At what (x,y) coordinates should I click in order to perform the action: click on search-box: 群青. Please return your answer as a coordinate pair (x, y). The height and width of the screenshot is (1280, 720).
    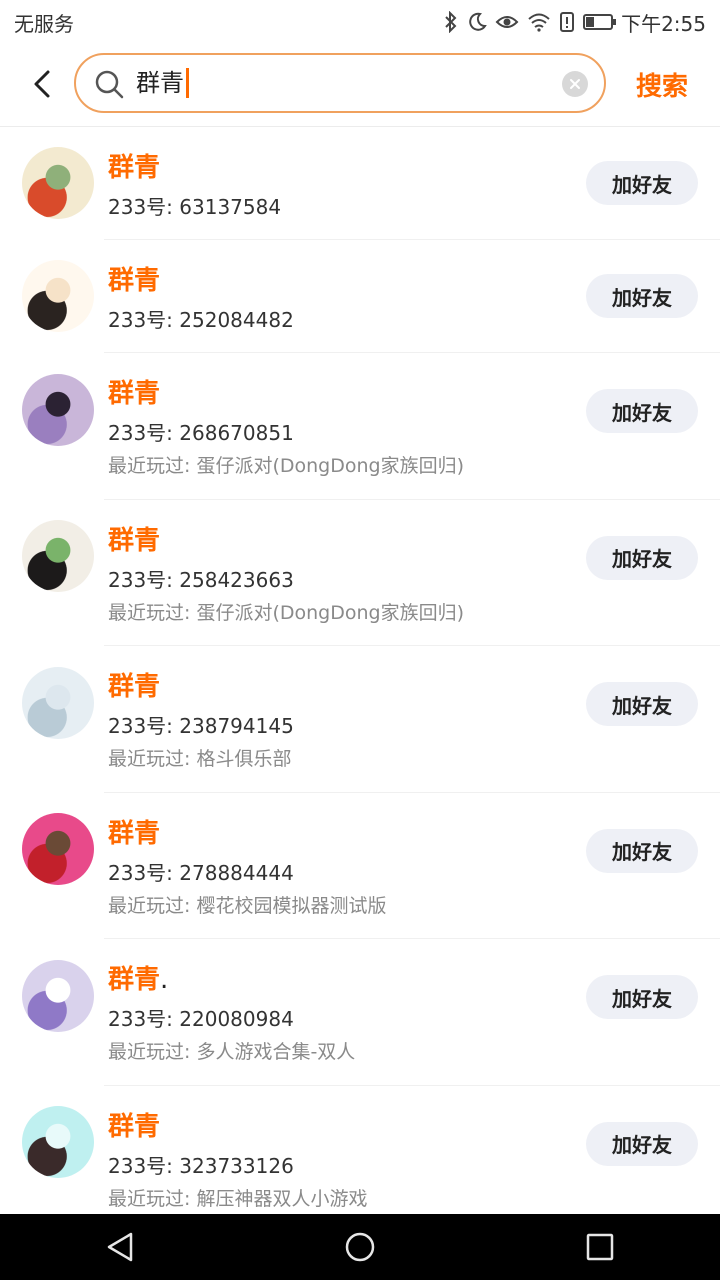
    Looking at the image, I should click on (340, 83).